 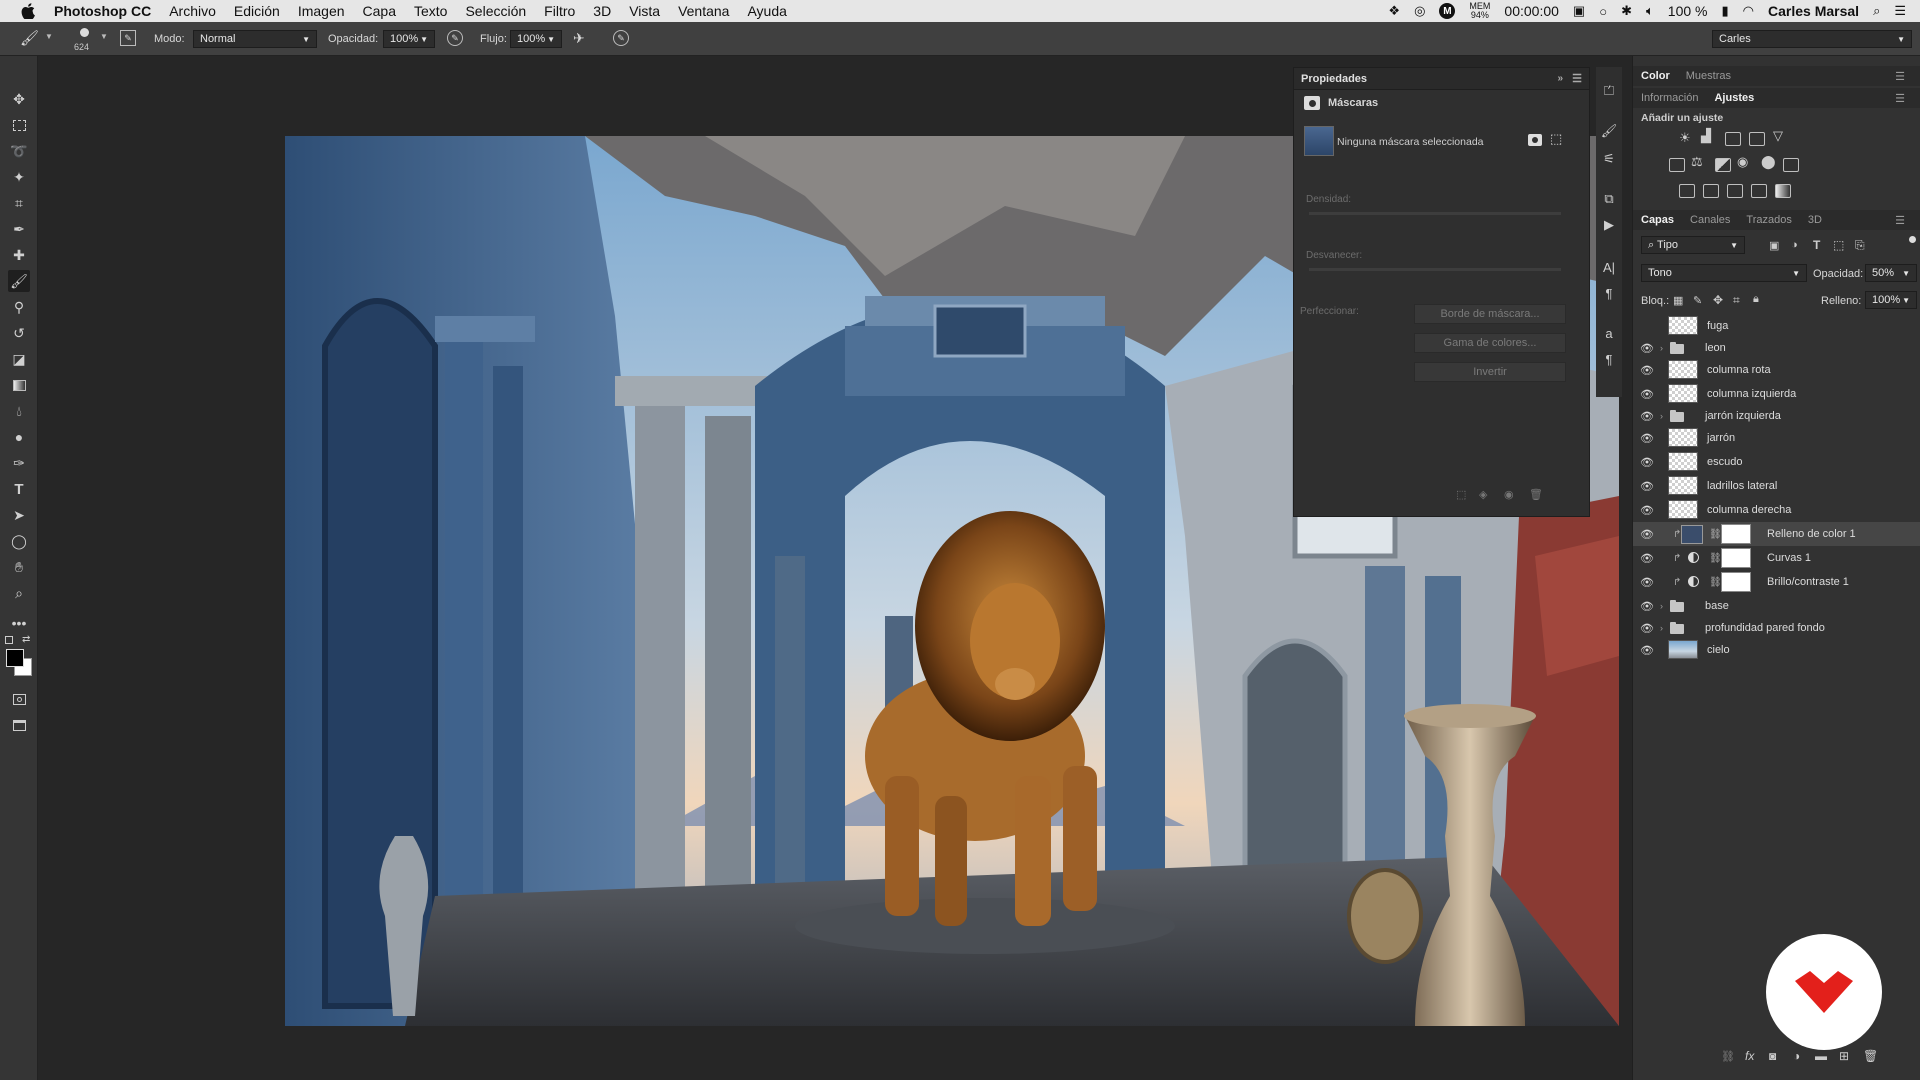 What do you see at coordinates (1838, 245) in the screenshot?
I see `filter-shape-icon: ⬚` at bounding box center [1838, 245].